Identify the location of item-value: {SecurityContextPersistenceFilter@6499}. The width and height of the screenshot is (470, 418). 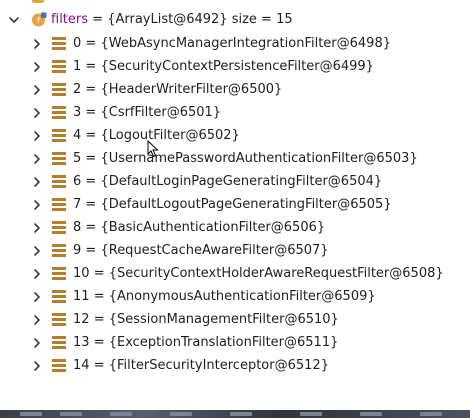
(237, 66).